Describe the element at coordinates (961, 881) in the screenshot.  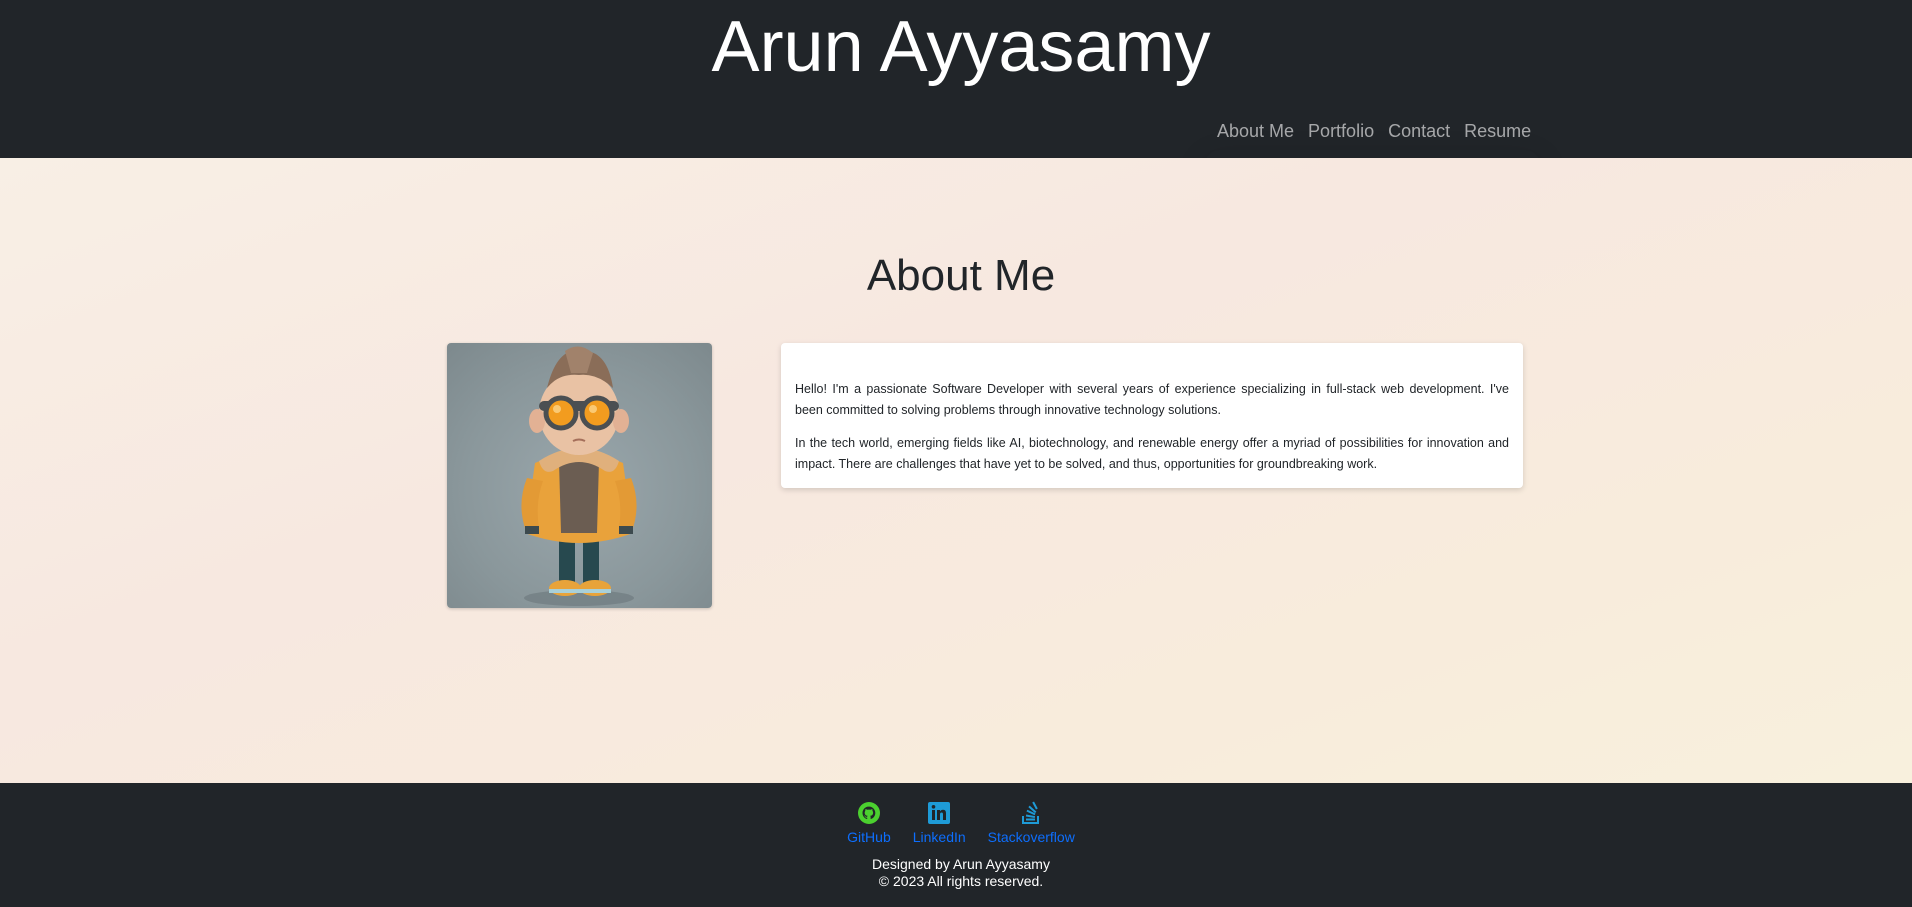
I see `copyright-text: © 2023 All rights reserved.` at that location.